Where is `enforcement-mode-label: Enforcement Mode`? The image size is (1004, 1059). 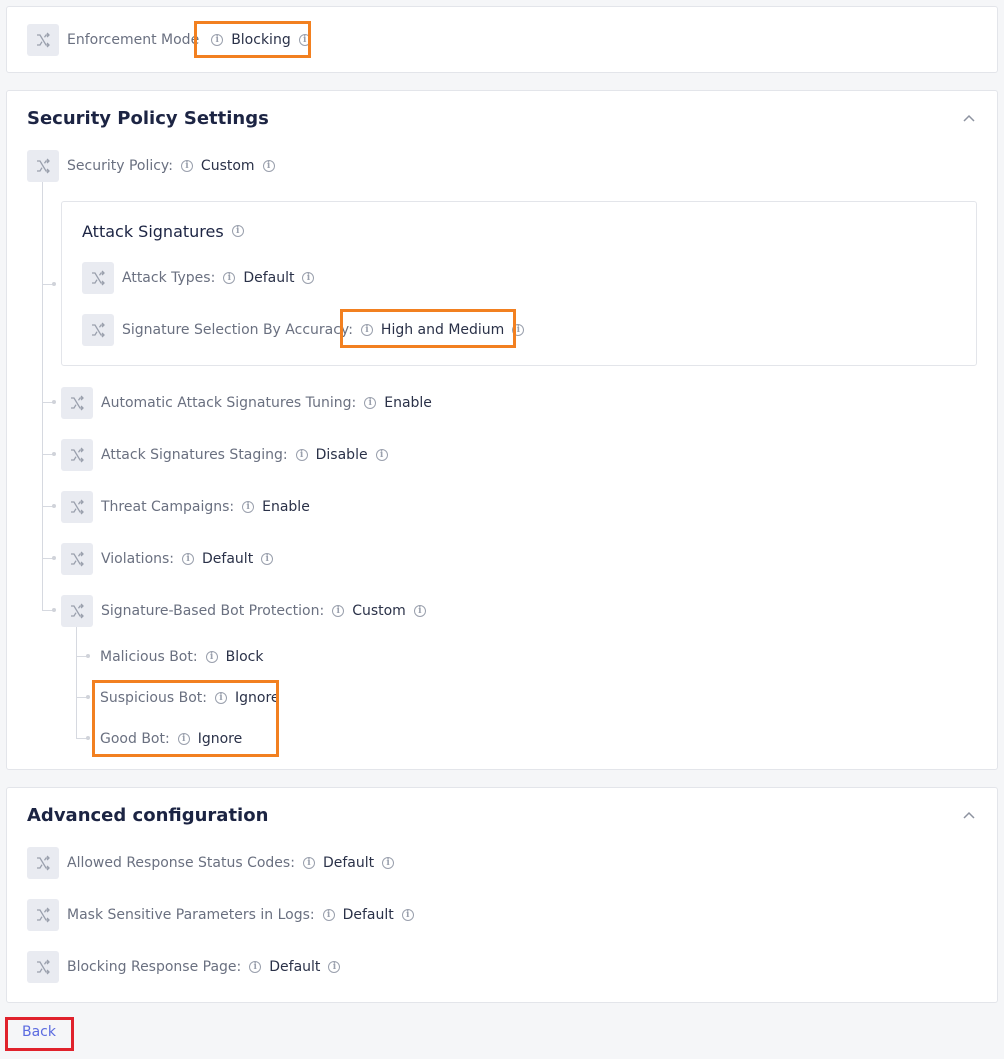
enforcement-mode-label: Enforcement Mode is located at coordinates (133, 40).